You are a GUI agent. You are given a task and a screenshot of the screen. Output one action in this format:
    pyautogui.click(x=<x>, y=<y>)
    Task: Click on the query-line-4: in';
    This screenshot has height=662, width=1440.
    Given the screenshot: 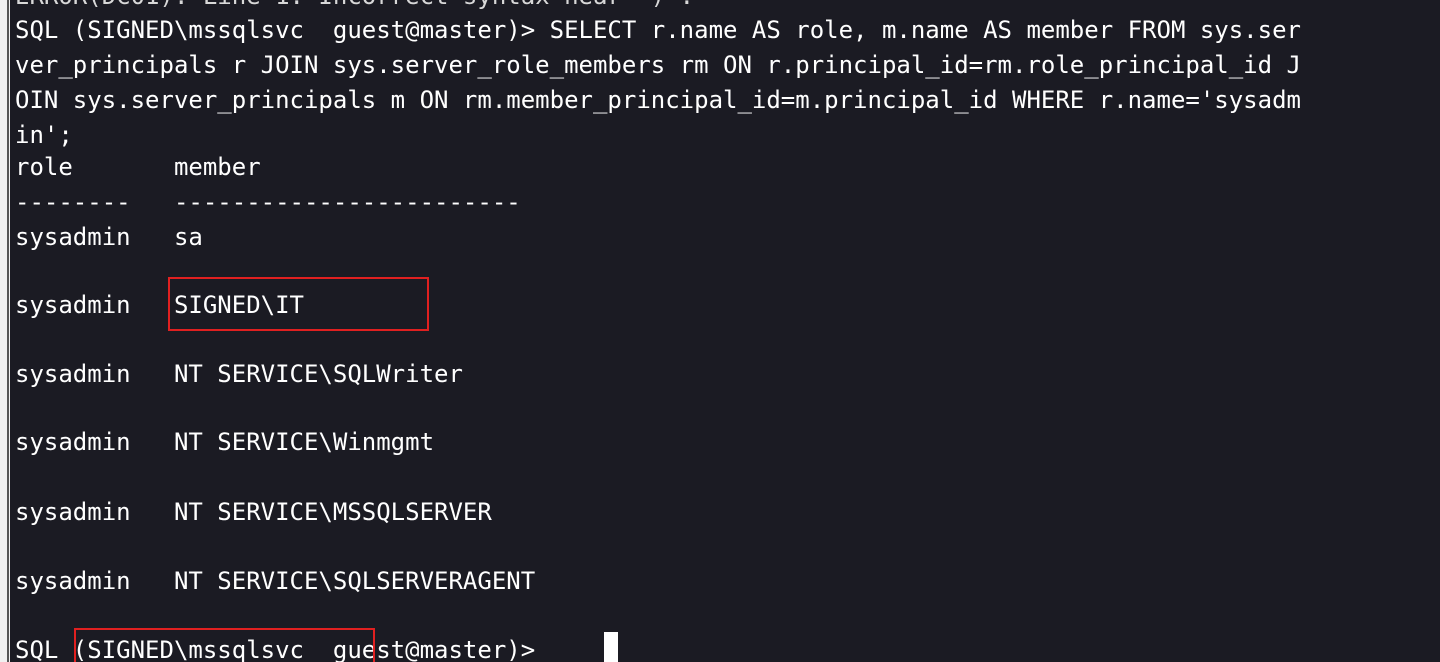 What is the action you would take?
    pyautogui.click(x=44, y=135)
    